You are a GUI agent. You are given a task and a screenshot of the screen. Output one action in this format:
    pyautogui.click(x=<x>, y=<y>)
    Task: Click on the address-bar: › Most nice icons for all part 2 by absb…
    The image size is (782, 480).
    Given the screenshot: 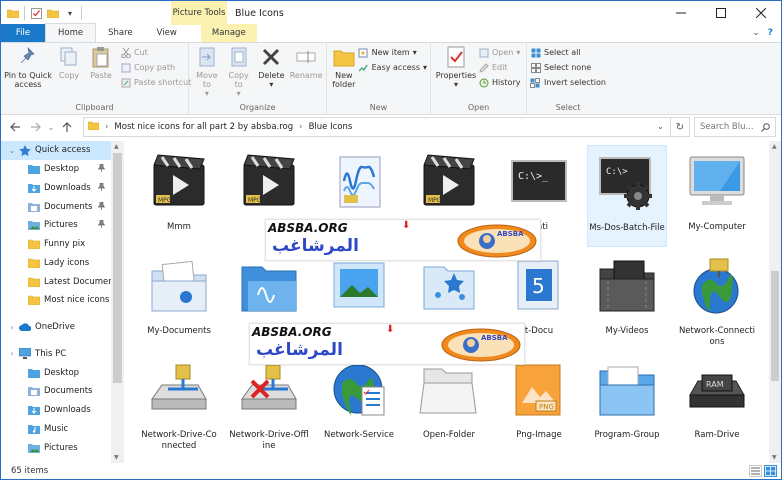 What is the action you would take?
    pyautogui.click(x=377, y=127)
    